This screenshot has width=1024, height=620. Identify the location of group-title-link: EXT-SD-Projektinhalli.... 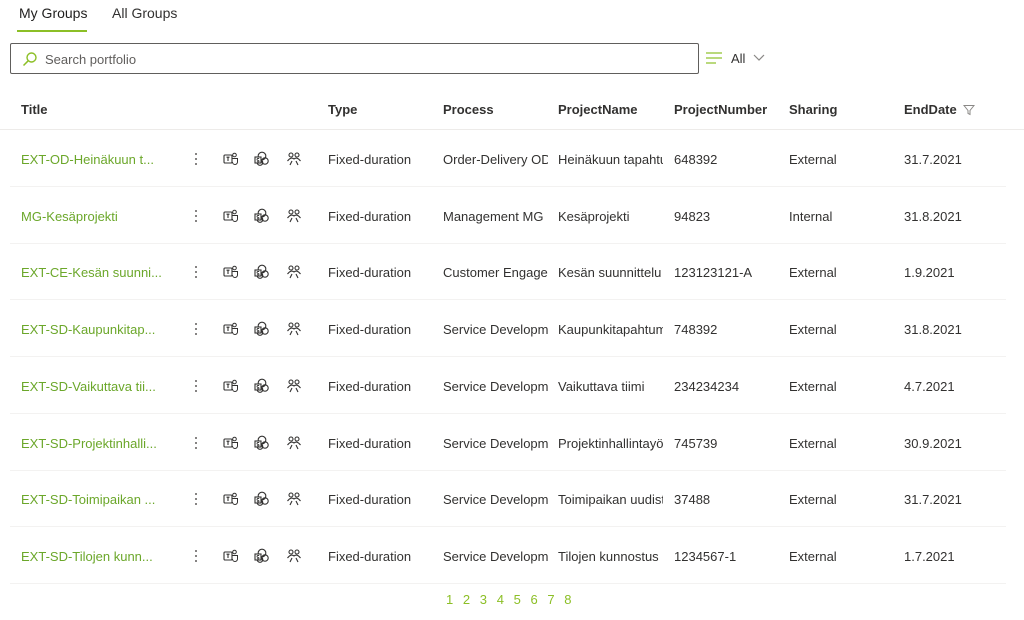
(96, 443).